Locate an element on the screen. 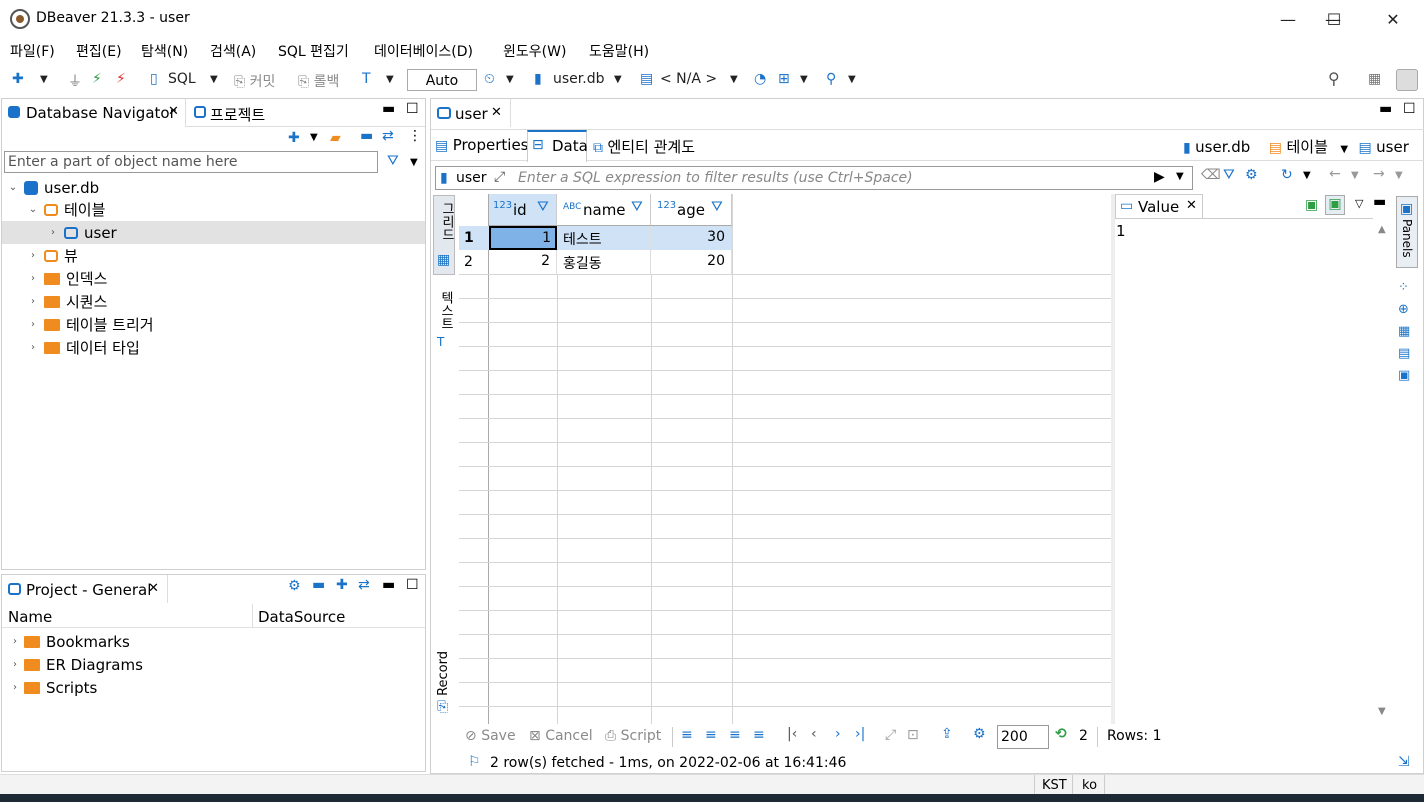  open-perspective-icon: ▦ is located at coordinates (1374, 79).